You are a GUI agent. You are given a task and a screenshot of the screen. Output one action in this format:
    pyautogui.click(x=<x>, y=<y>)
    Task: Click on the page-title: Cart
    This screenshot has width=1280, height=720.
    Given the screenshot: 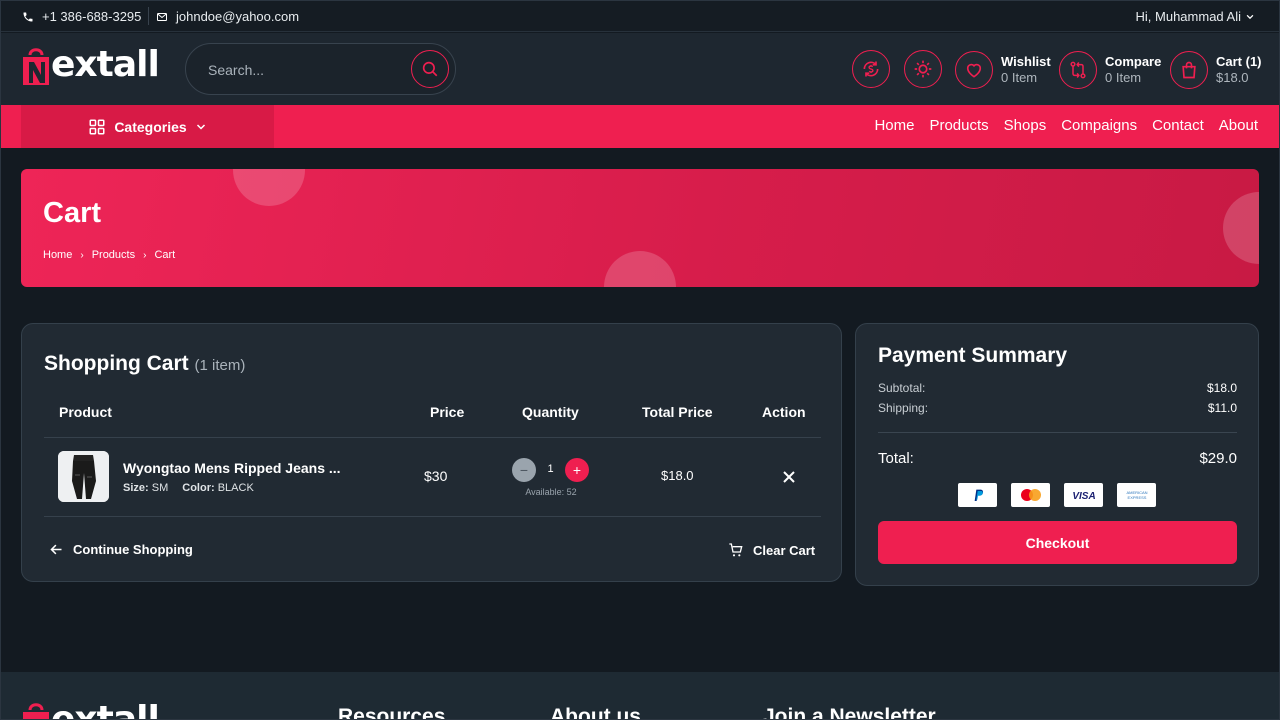 What is the action you would take?
    pyautogui.click(x=72, y=213)
    